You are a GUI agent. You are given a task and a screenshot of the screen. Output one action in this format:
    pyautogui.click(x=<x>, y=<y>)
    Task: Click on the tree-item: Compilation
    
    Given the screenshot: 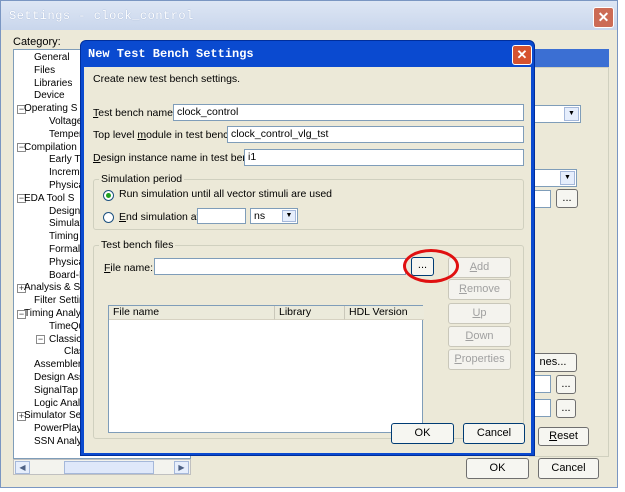 What is the action you would take?
    pyautogui.click(x=50, y=148)
    